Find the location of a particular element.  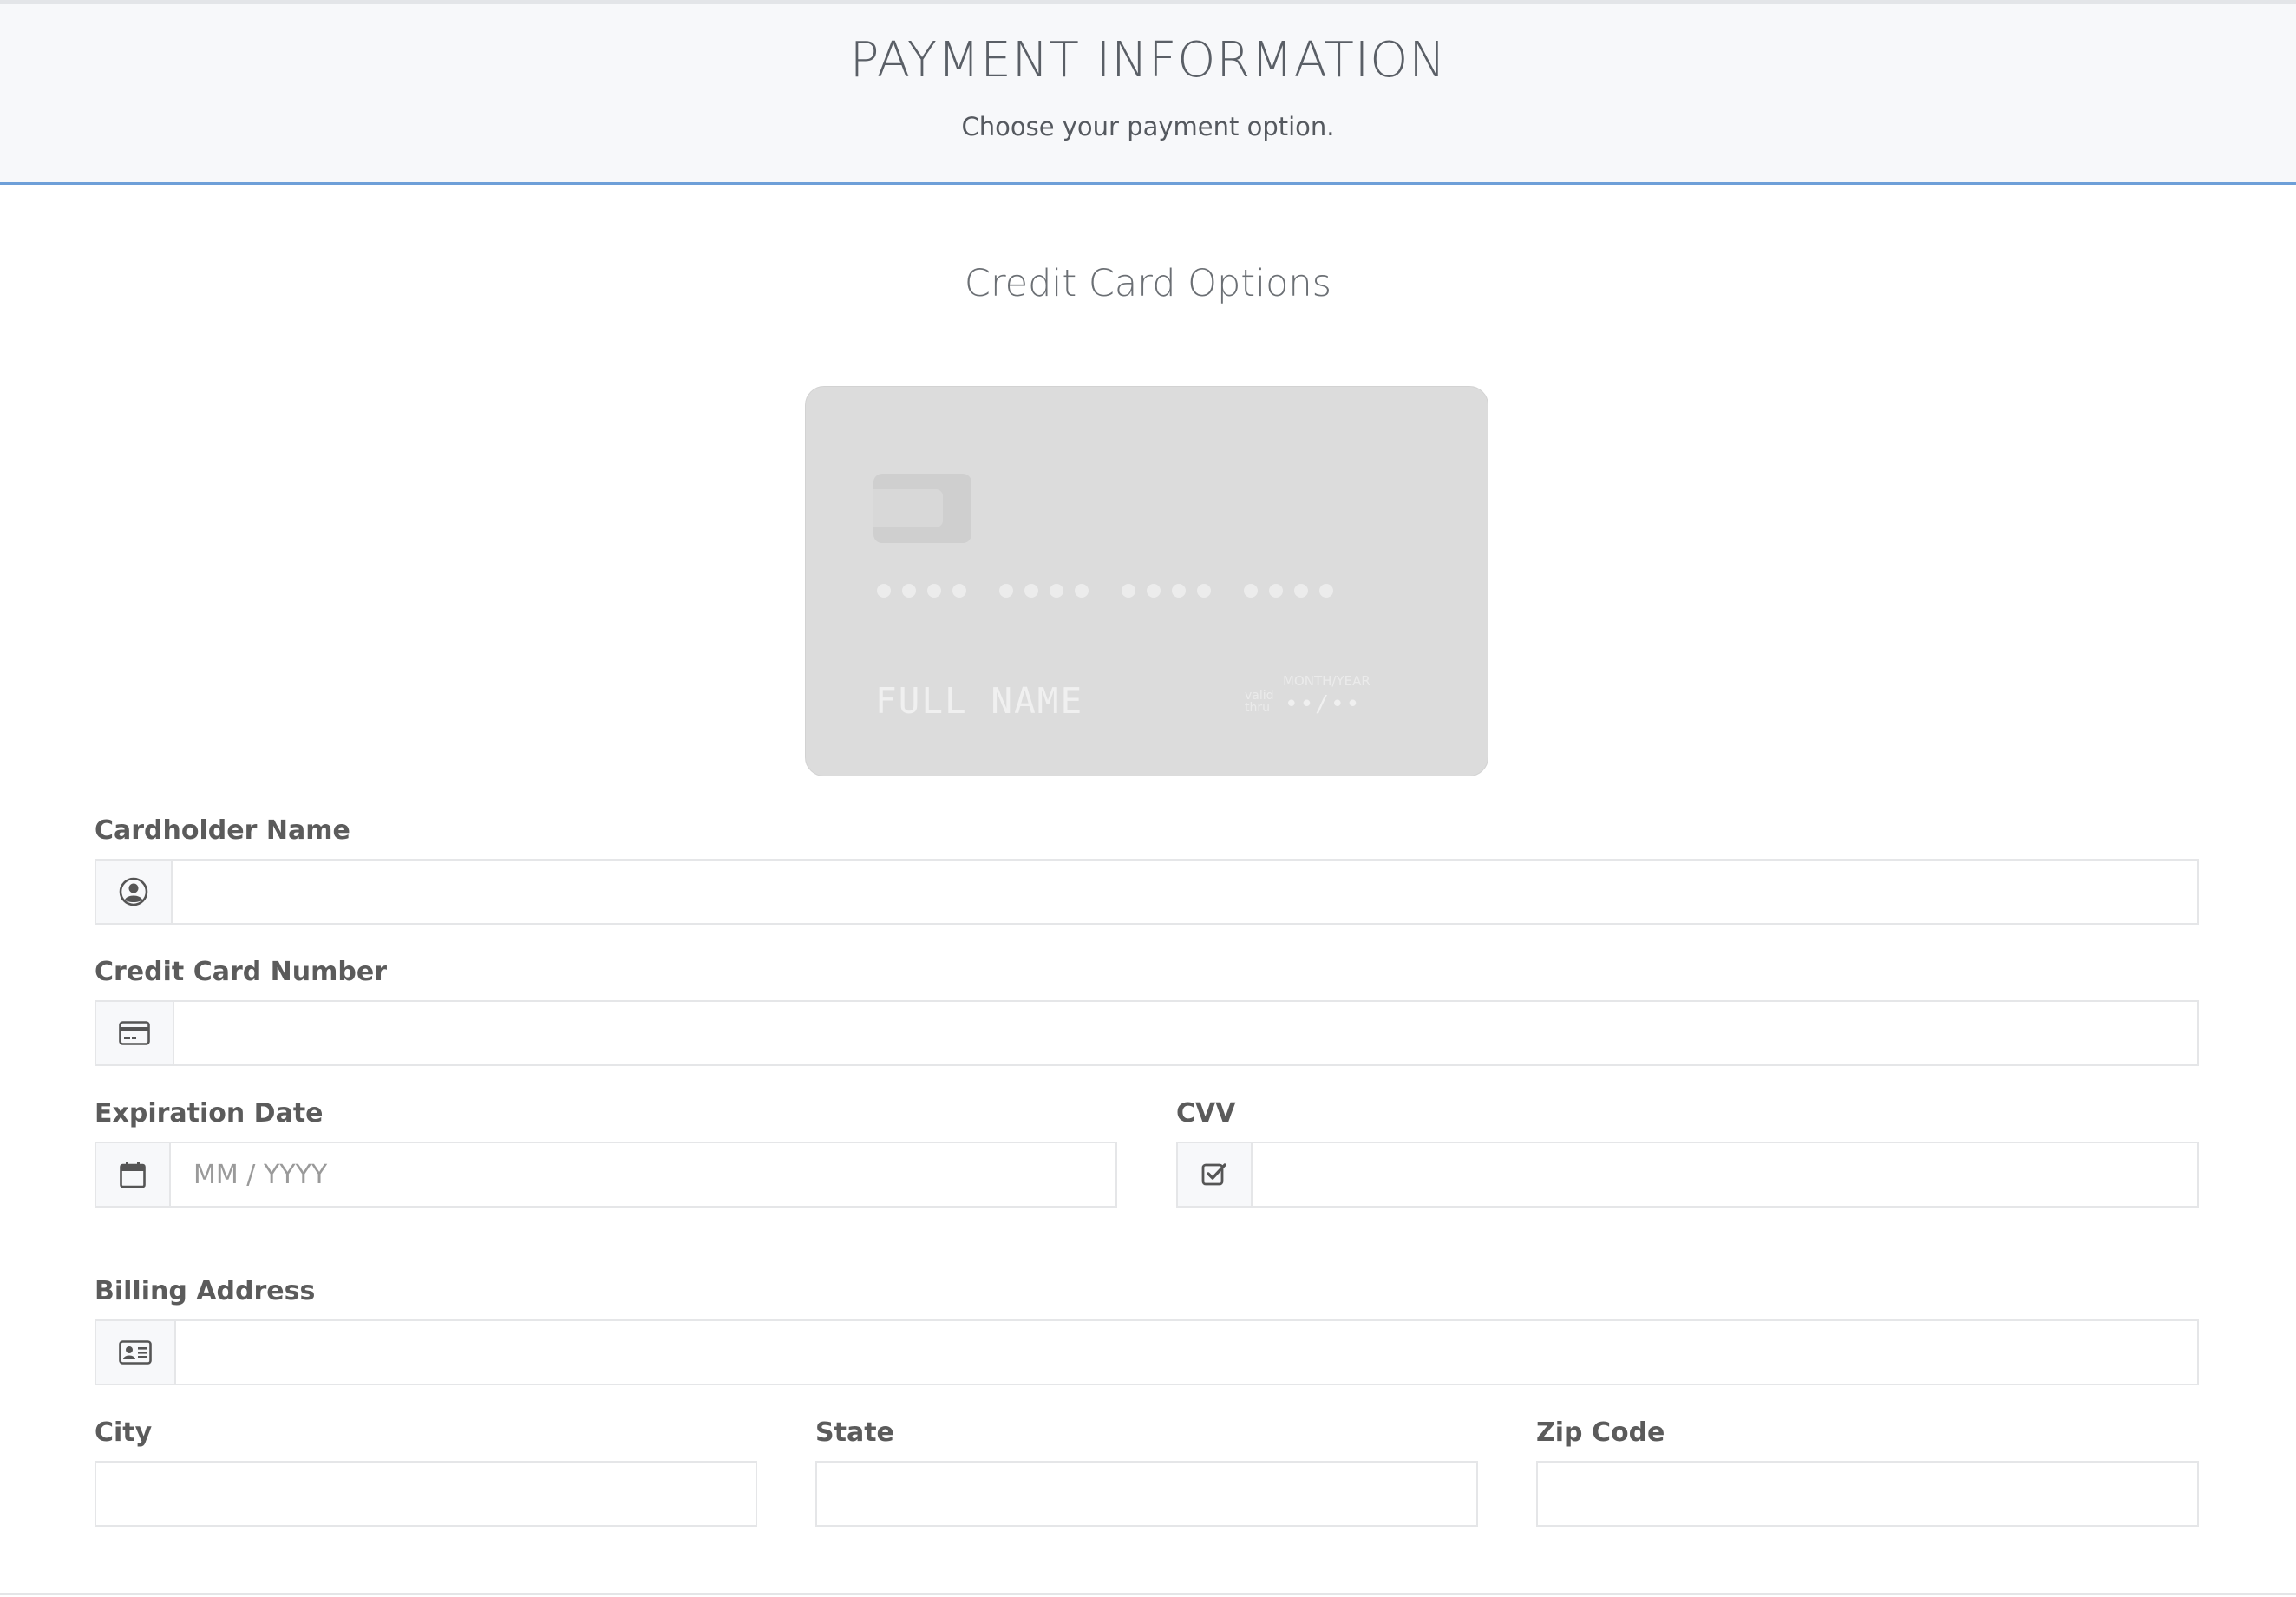

expiration-date-label: Expiration Date is located at coordinates (209, 1113).